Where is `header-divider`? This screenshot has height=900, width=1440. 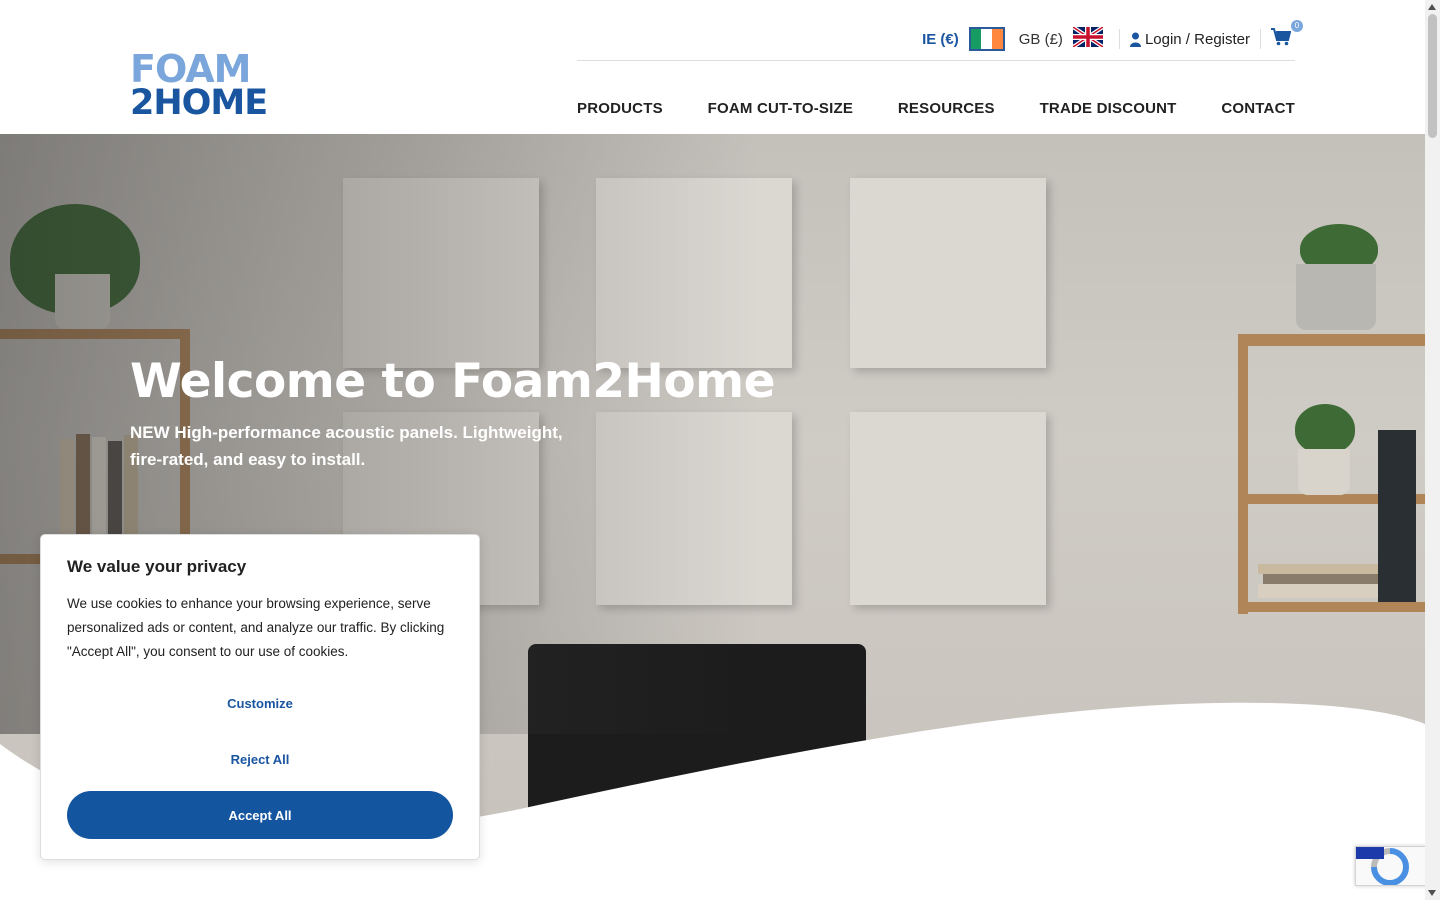
header-divider is located at coordinates (936, 60).